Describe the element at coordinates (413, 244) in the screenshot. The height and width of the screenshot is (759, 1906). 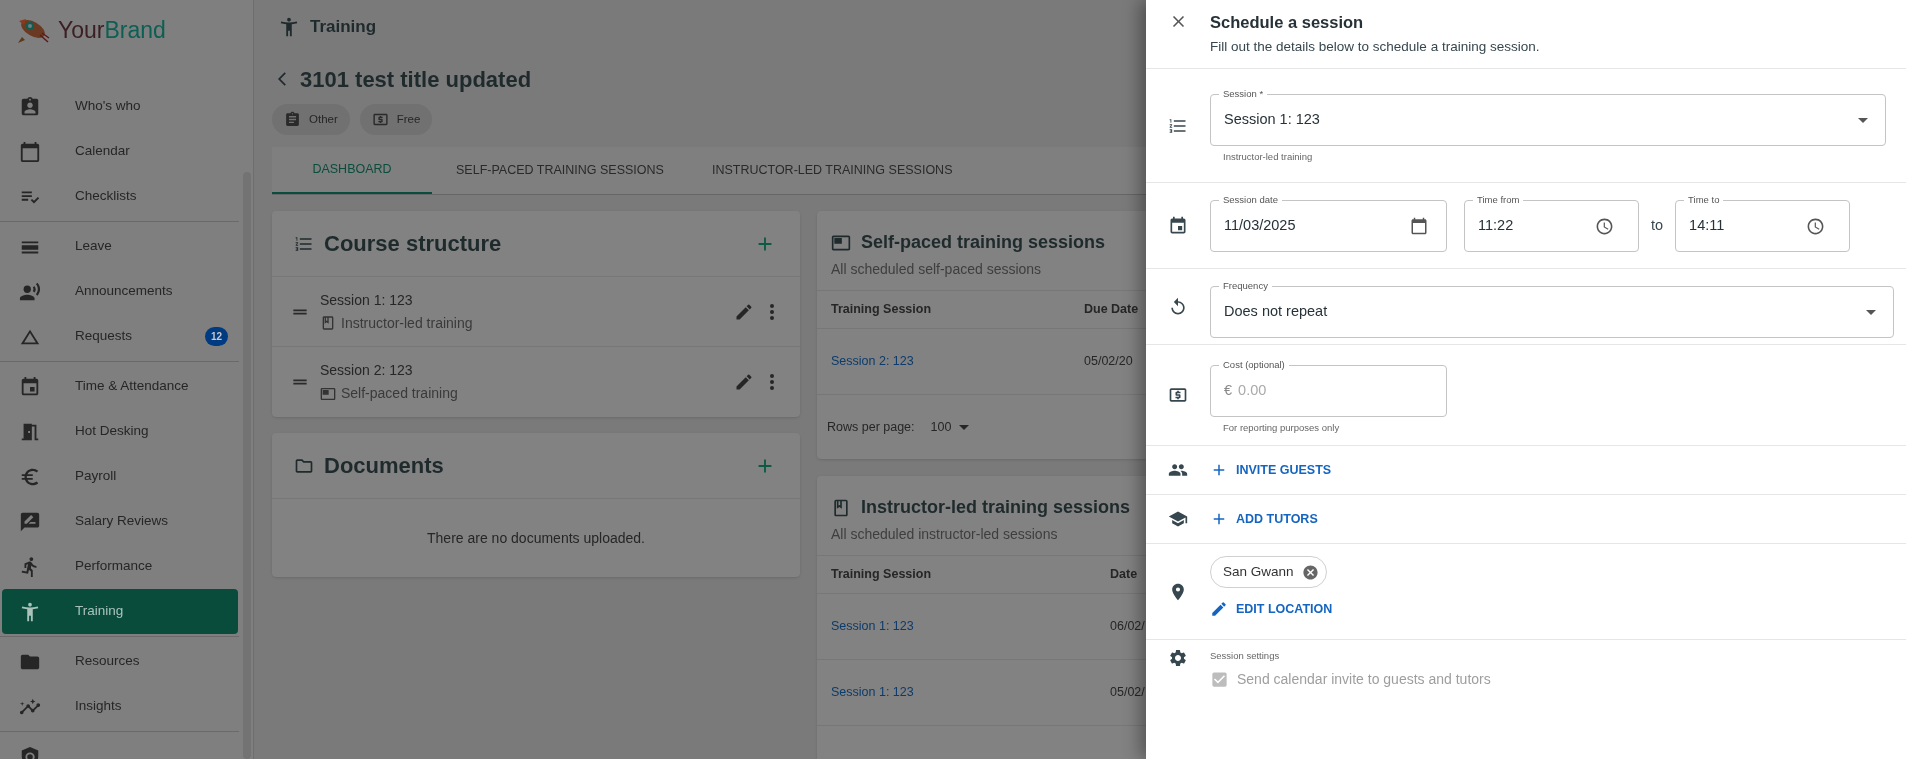
I see `card-title: Course structure` at that location.